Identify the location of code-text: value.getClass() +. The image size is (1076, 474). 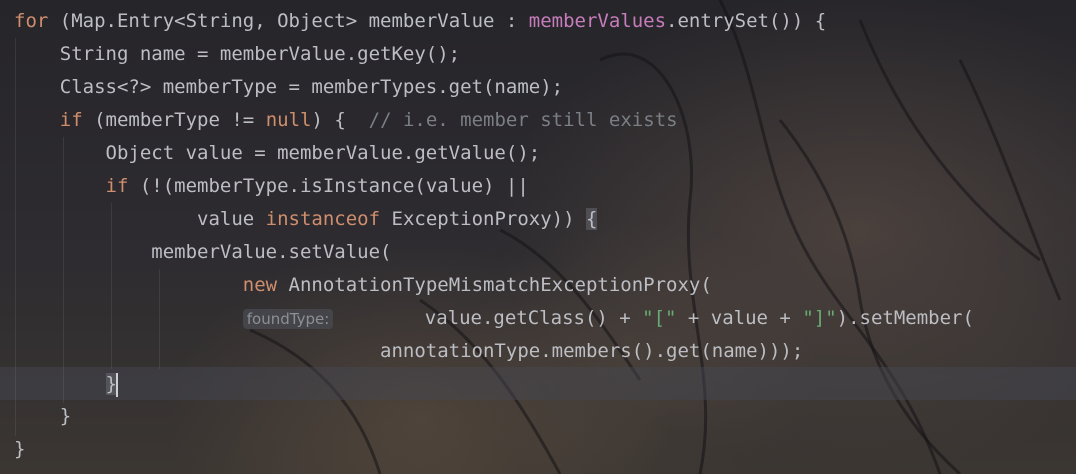
(533, 318).